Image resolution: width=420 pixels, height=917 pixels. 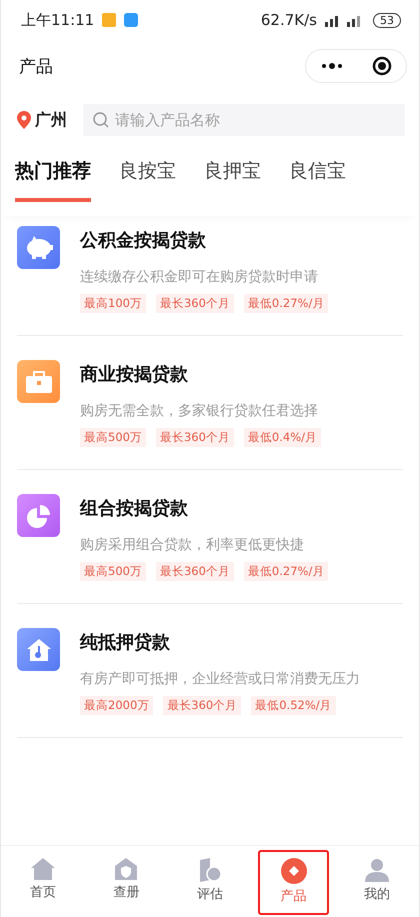 I want to click on user-icon, so click(x=377, y=870).